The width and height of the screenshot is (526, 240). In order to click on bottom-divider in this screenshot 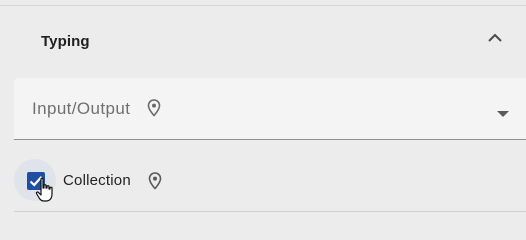, I will do `click(270, 211)`.